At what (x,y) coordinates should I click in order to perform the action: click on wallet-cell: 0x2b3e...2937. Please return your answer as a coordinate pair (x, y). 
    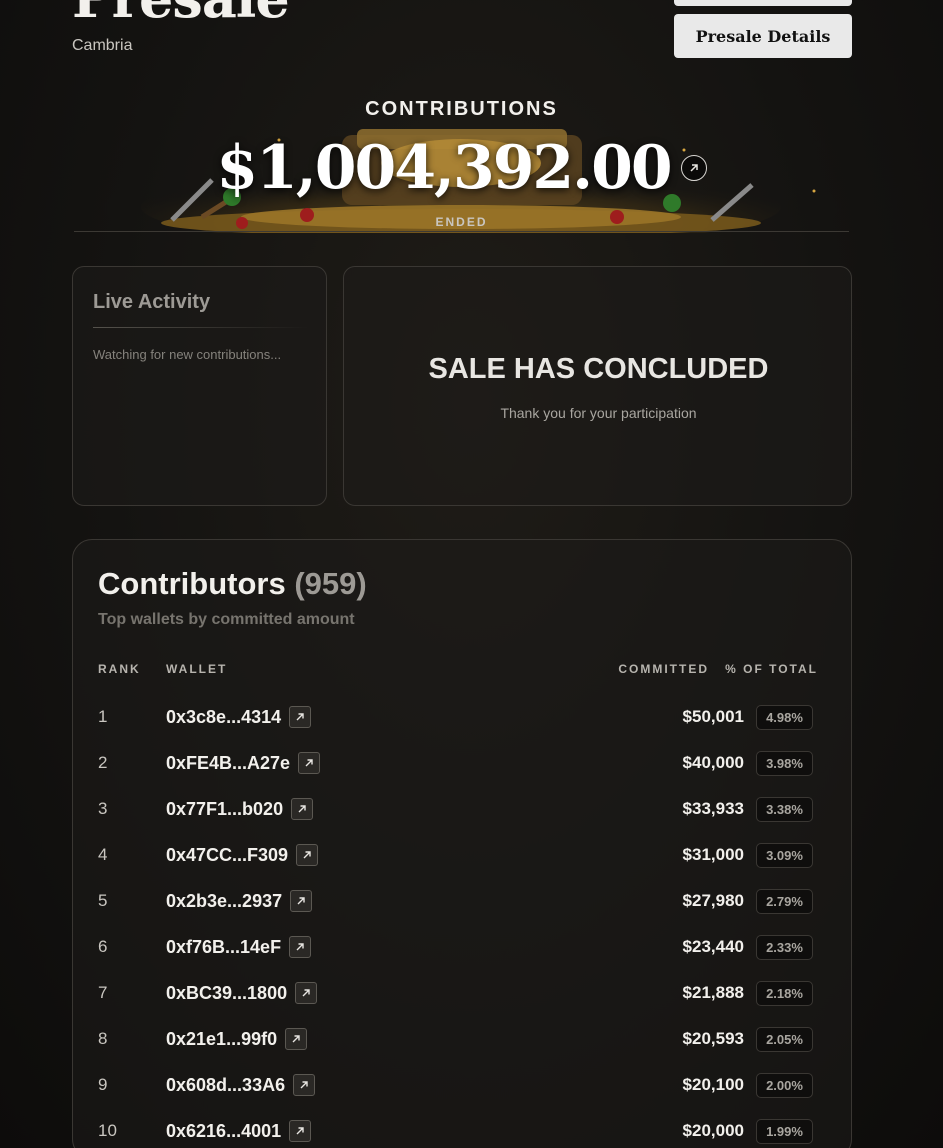
    Looking at the image, I should click on (239, 901).